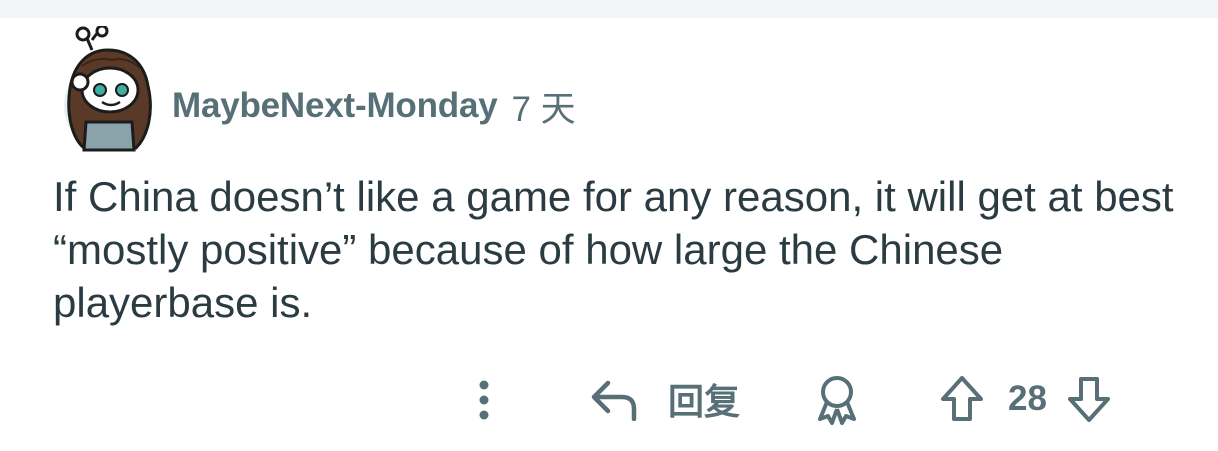 Image resolution: width=1218 pixels, height=451 pixels. I want to click on more-vertical-icon, so click(484, 400).